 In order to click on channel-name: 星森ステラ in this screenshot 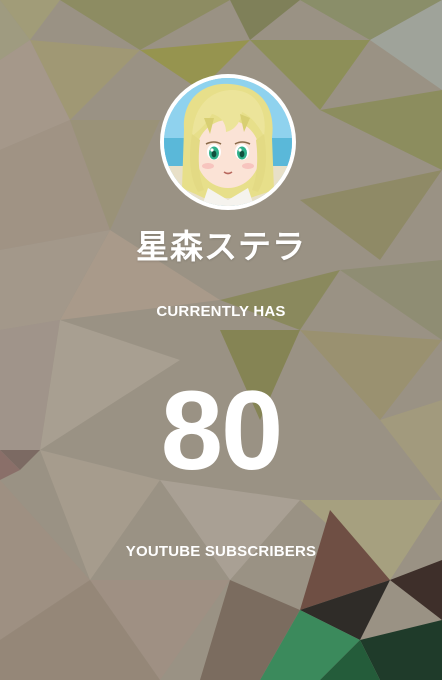, I will do `click(221, 247)`.